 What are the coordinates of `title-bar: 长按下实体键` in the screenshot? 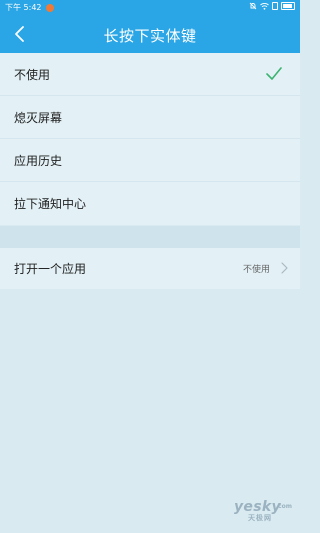 It's located at (150, 34).